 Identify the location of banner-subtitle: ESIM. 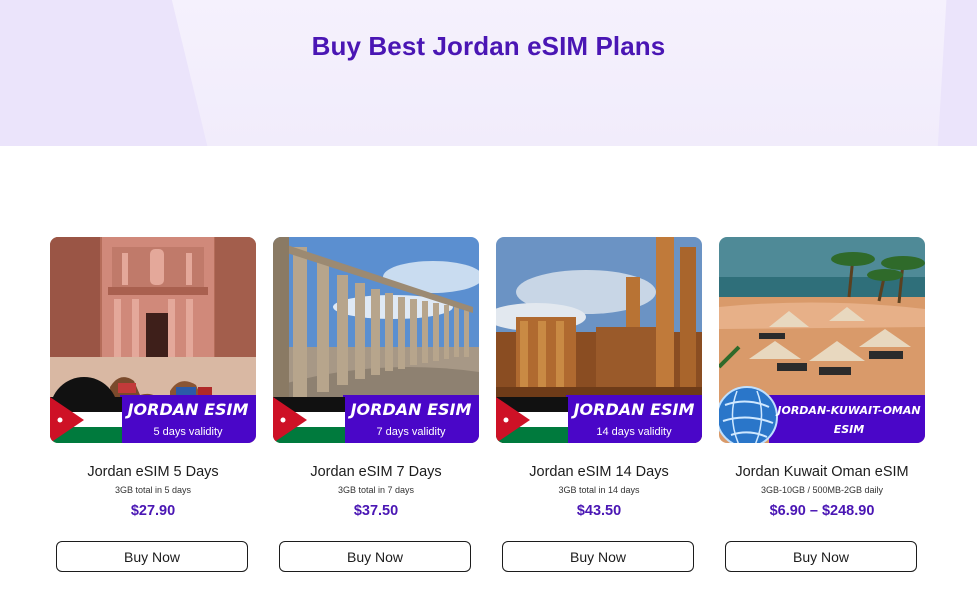
(849, 429).